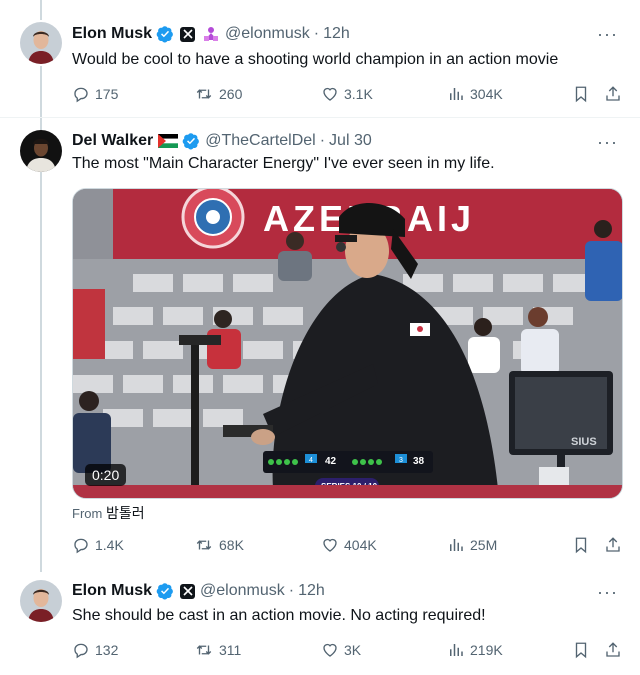  I want to click on tweet-header: Del Walker @TheCartelDel · Jul 30, so click(222, 141).